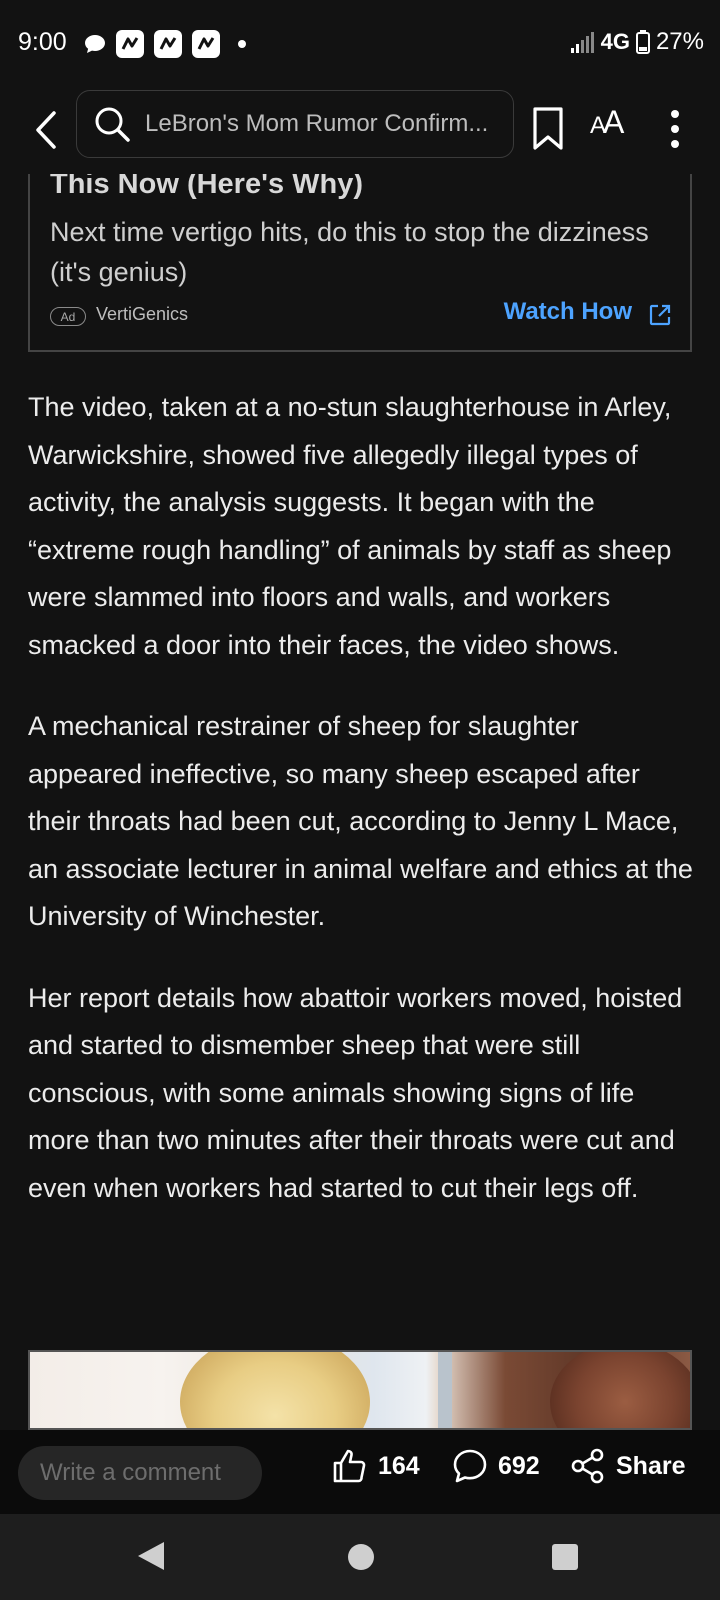  I want to click on comments-button: 692, so click(496, 1466).